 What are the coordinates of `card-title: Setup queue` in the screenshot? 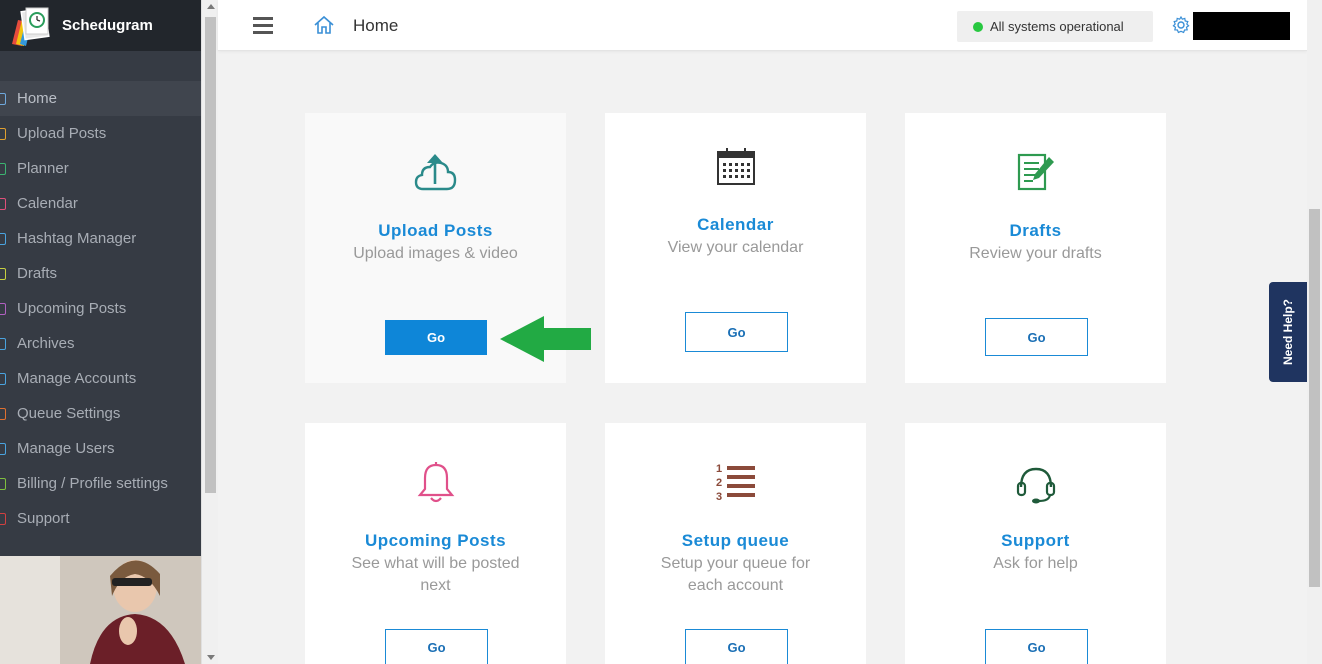 It's located at (735, 540).